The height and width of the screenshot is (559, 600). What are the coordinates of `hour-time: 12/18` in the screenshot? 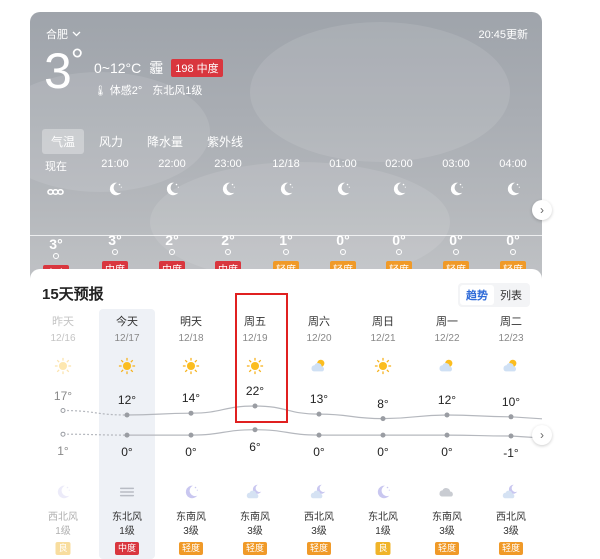 It's located at (286, 164).